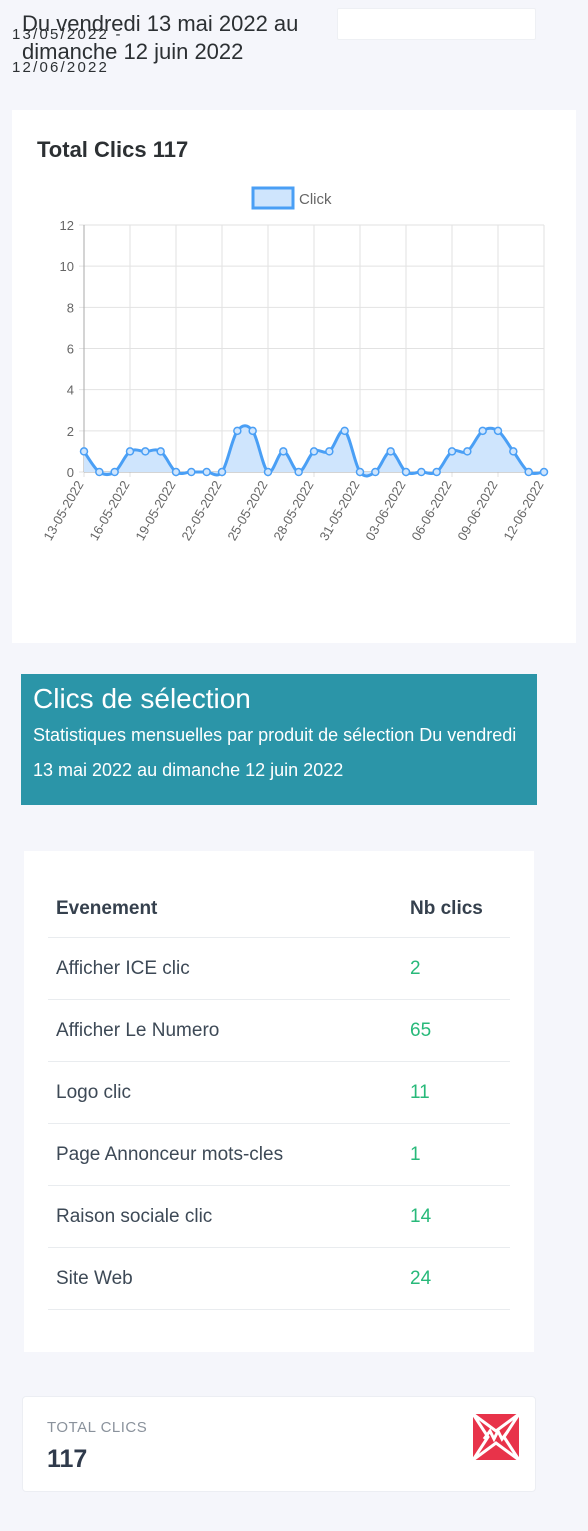 The height and width of the screenshot is (1531, 588). Describe the element at coordinates (225, 1154) in the screenshot. I see `event-name: Page Annonceur mots-cles` at that location.